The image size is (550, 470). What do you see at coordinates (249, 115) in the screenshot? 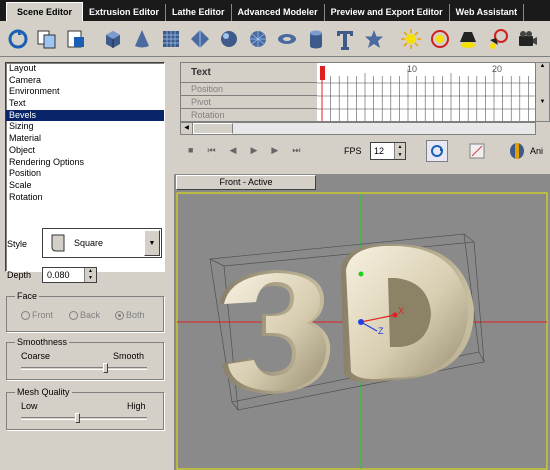
I see `timeline-row-rotation: Rotation` at bounding box center [249, 115].